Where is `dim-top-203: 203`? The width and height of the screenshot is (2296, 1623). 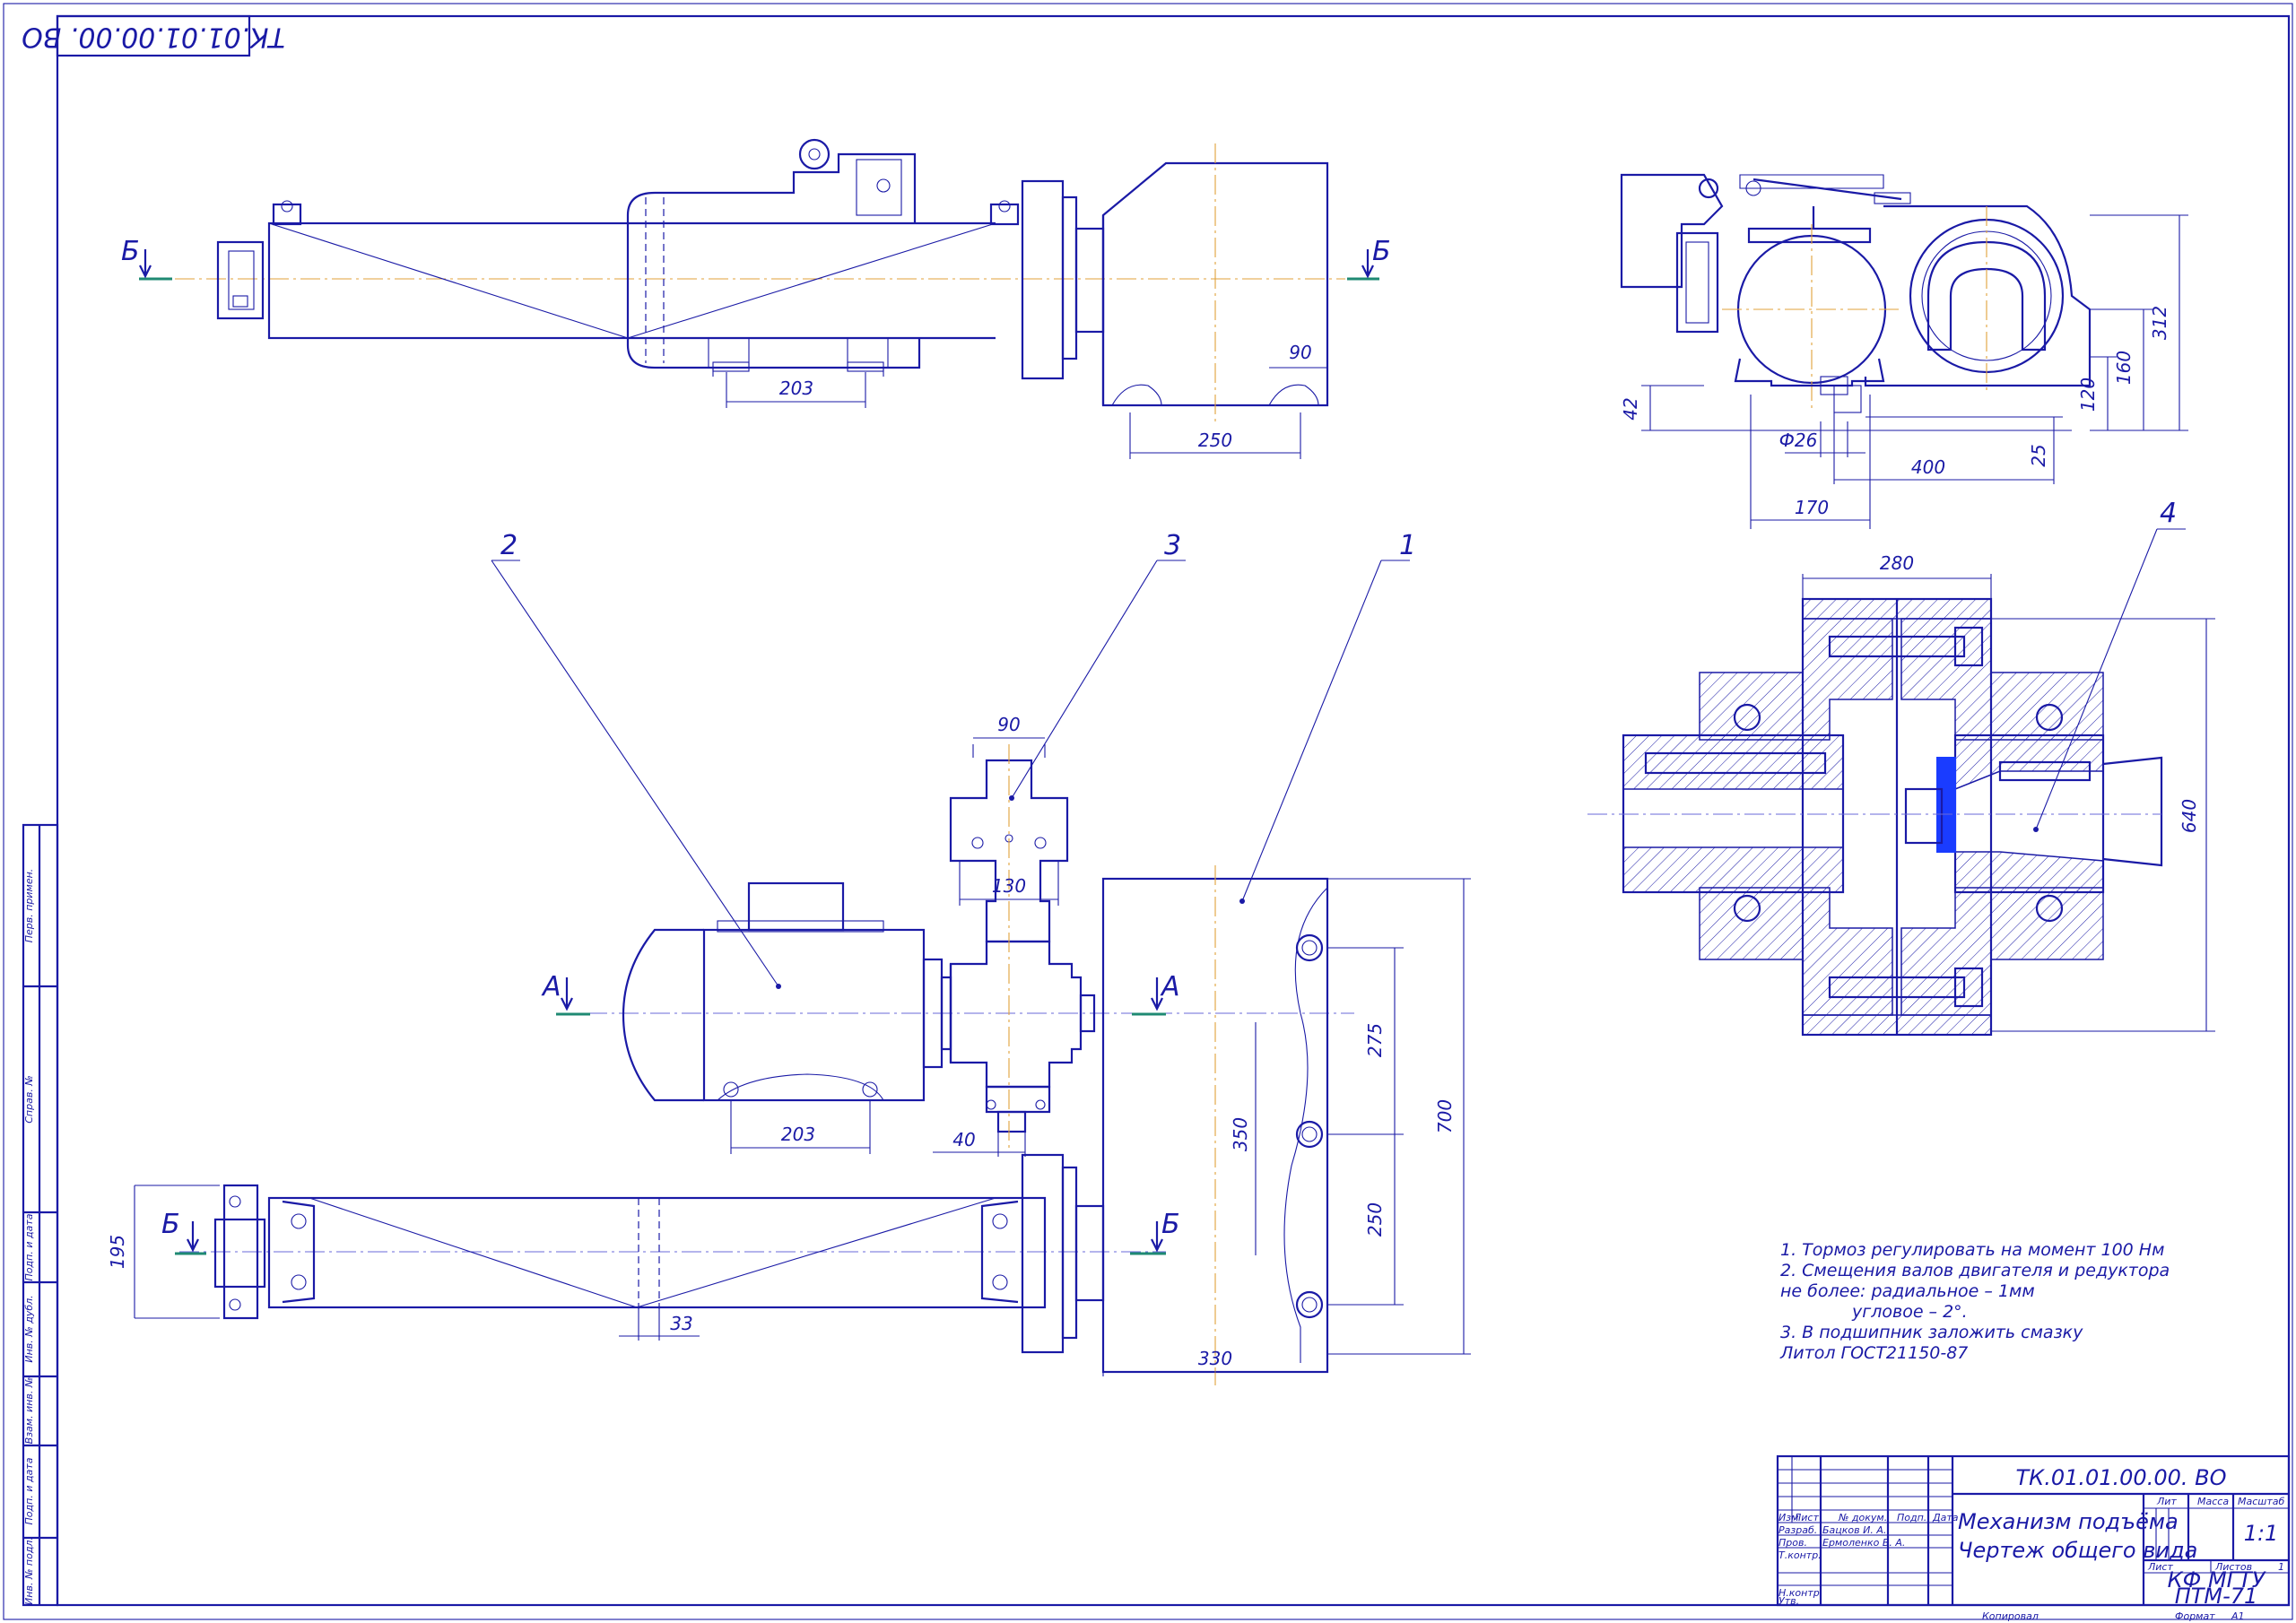
dim-top-203: 203 is located at coordinates (796, 388).